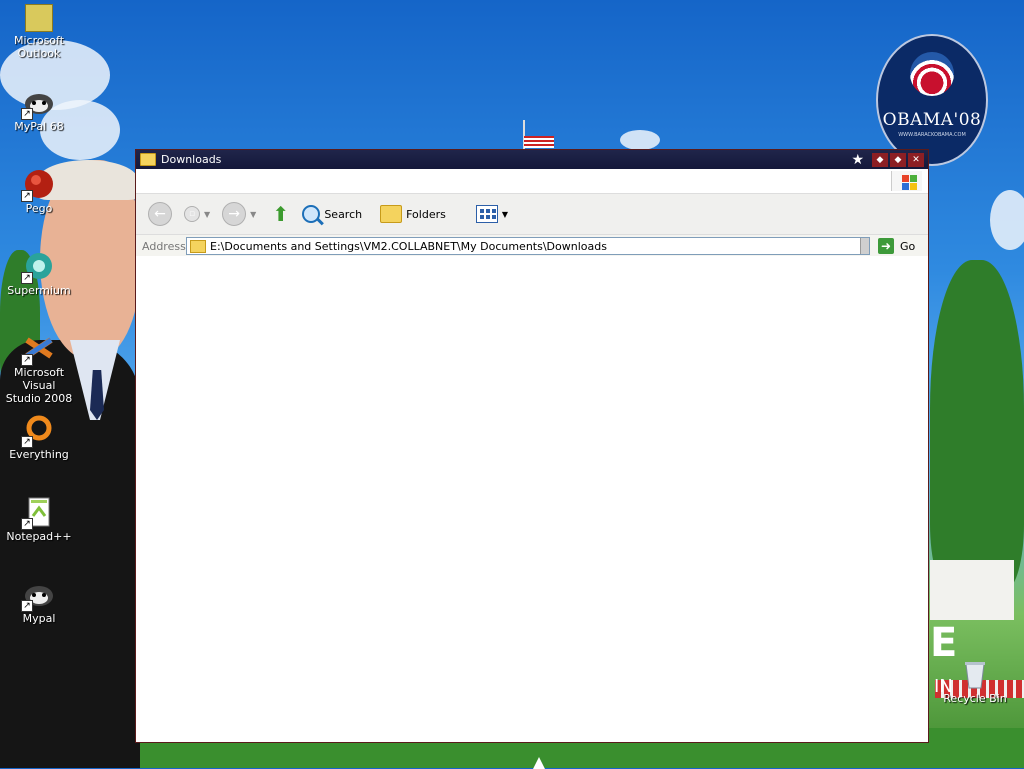 The height and width of the screenshot is (769, 1024). What do you see at coordinates (39, 536) in the screenshot?
I see `desktop-icon-label: Notepad++` at bounding box center [39, 536].